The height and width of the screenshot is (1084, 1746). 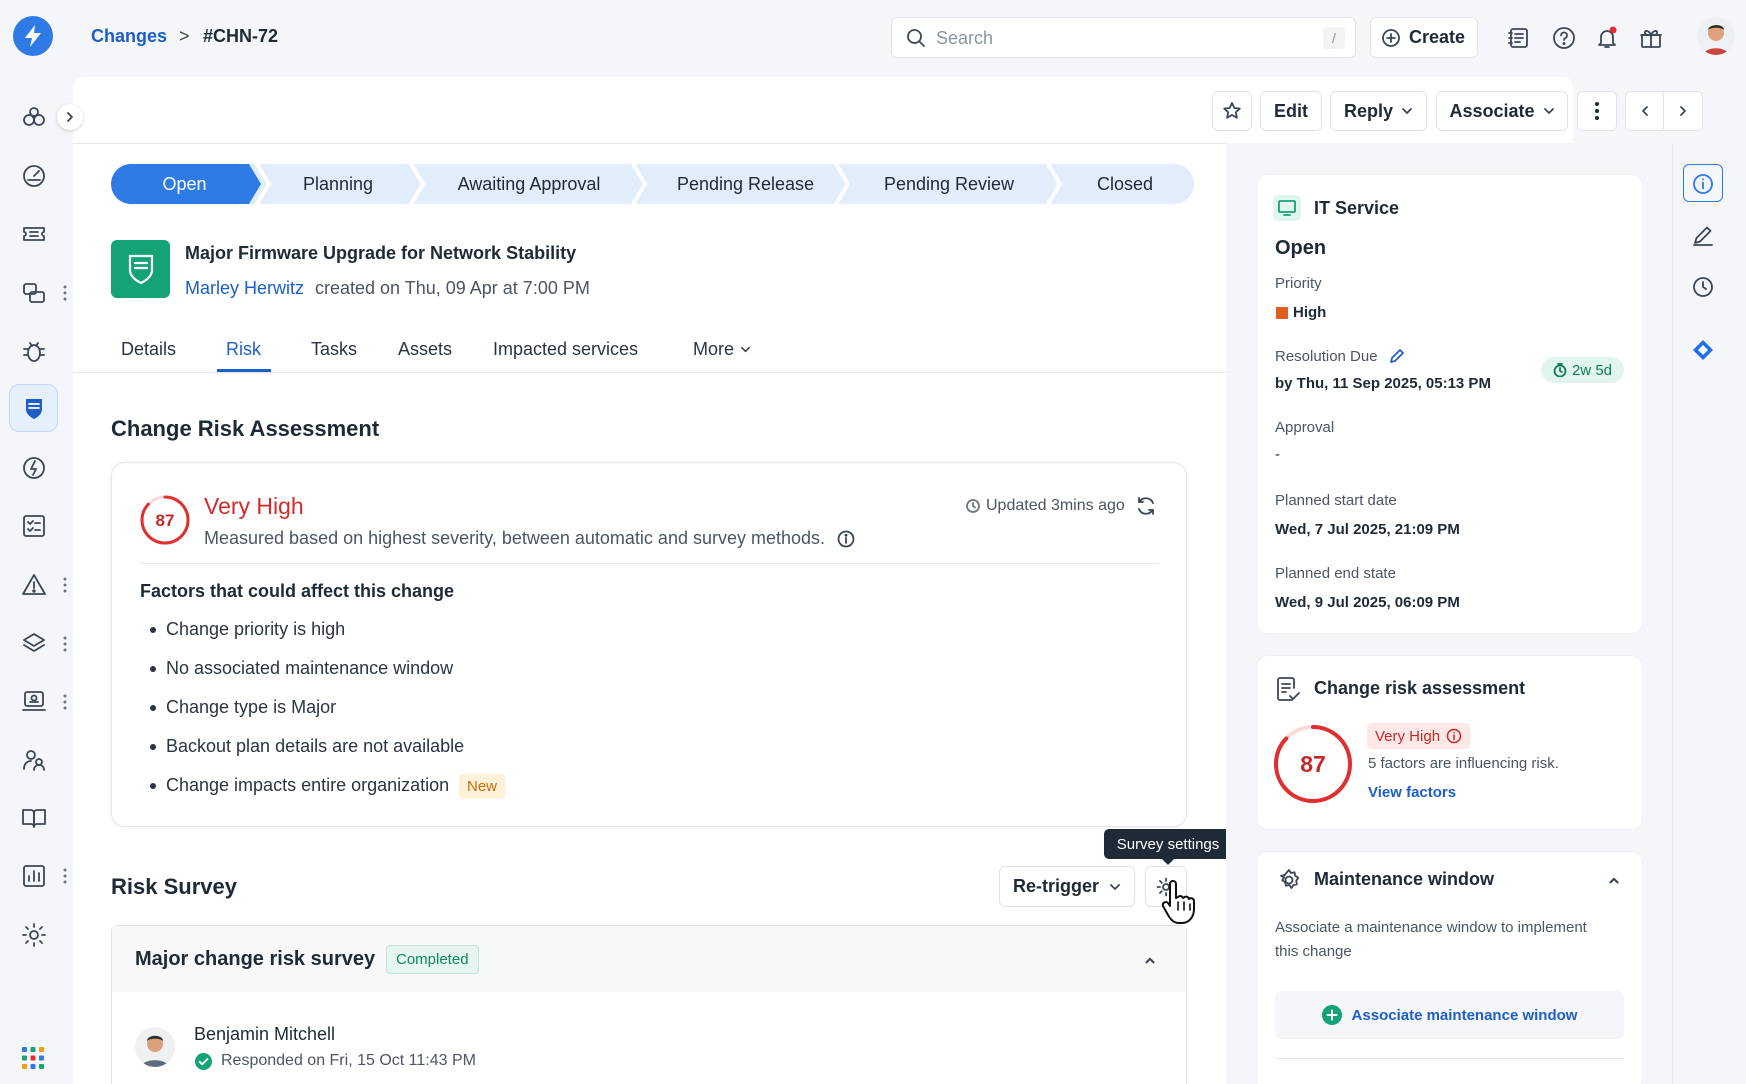 I want to click on search-shortcut: /, so click(x=1334, y=38).